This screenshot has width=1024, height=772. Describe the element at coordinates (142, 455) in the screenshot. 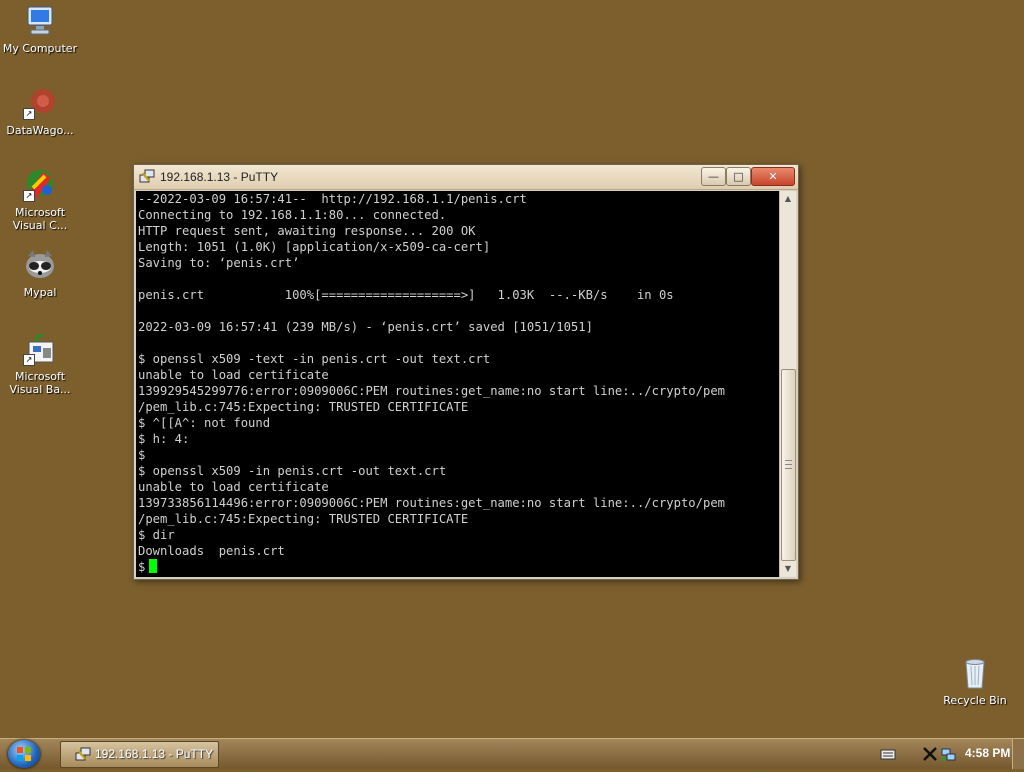

I see `terminal-line: $` at that location.